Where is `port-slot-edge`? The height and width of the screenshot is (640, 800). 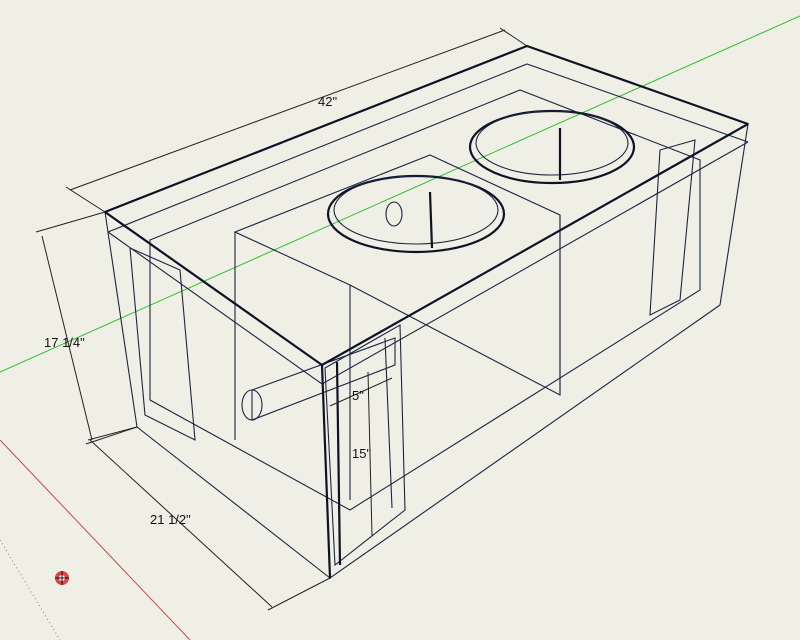
port-slot-edge is located at coordinates (338, 463).